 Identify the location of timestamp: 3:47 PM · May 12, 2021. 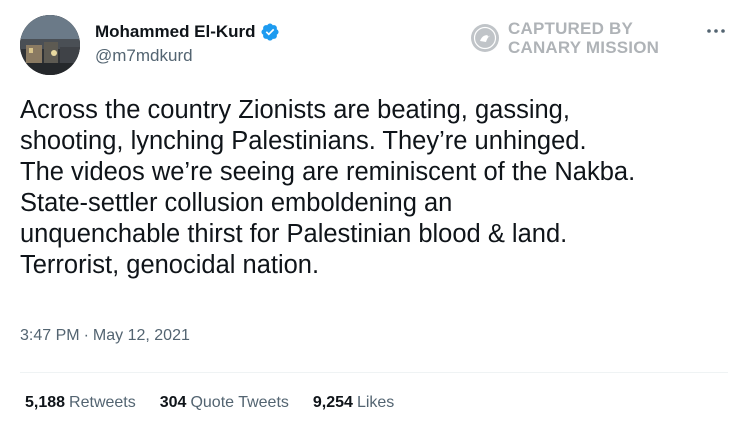
(105, 336).